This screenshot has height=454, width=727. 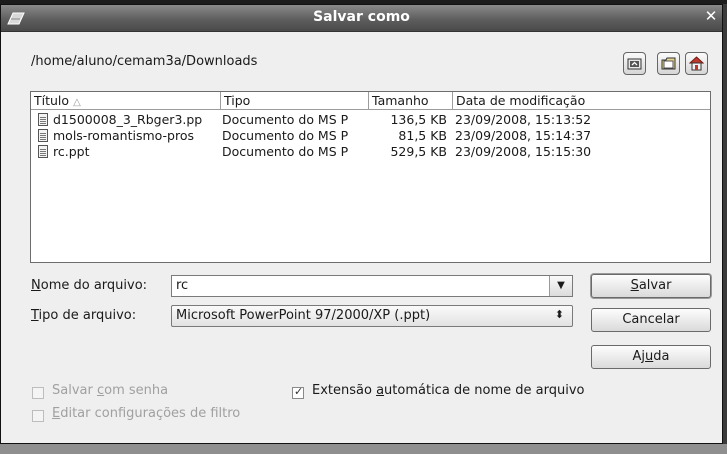 I want to click on checkmark-icon: ✓, so click(x=299, y=391).